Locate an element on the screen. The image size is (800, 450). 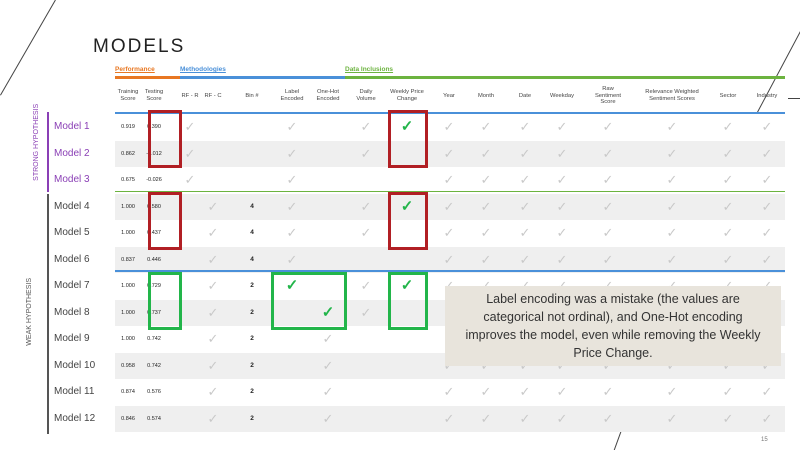
testing-score: 0.446 is located at coordinates (154, 259).